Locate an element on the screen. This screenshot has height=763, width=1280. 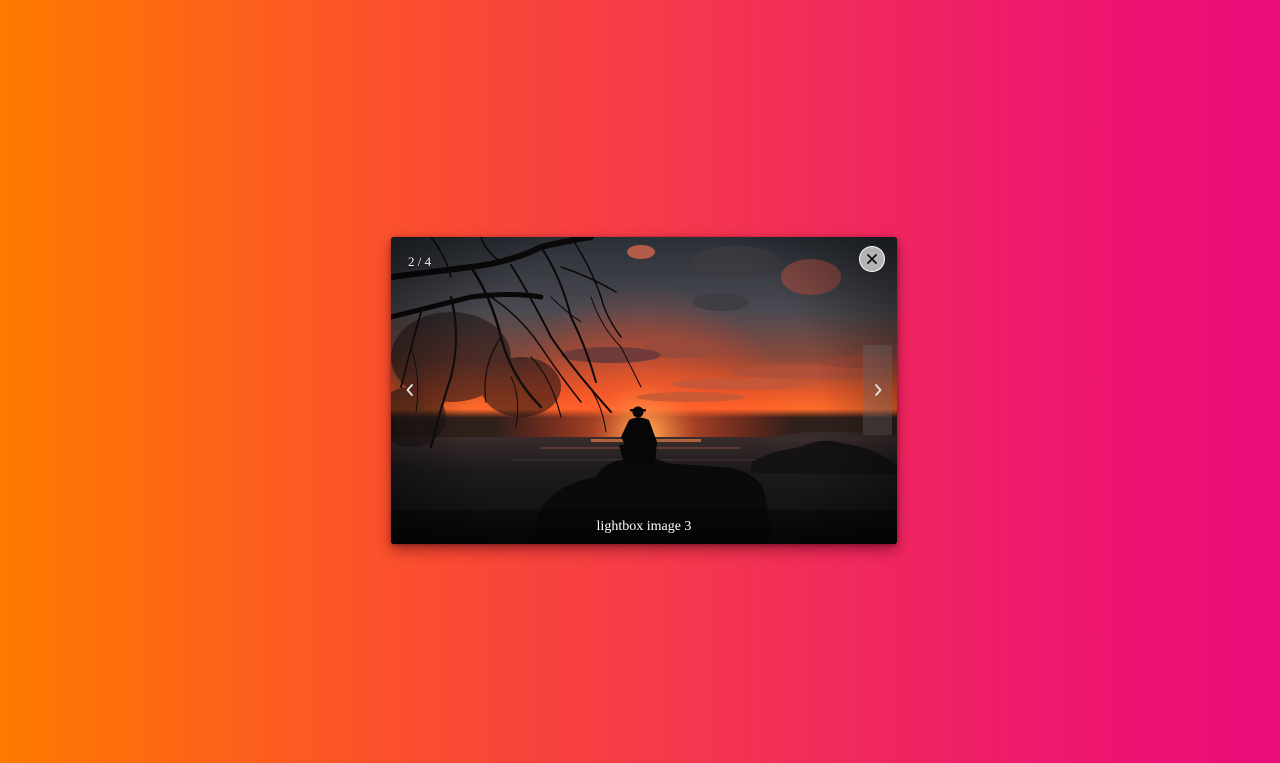
chevron-right-icon is located at coordinates (877, 390).